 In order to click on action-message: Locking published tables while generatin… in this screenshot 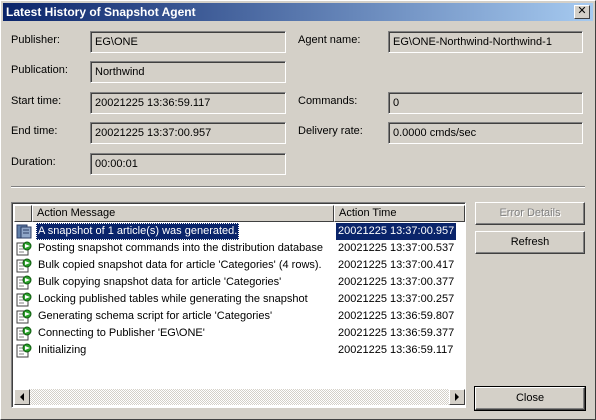, I will do `click(173, 299)`.